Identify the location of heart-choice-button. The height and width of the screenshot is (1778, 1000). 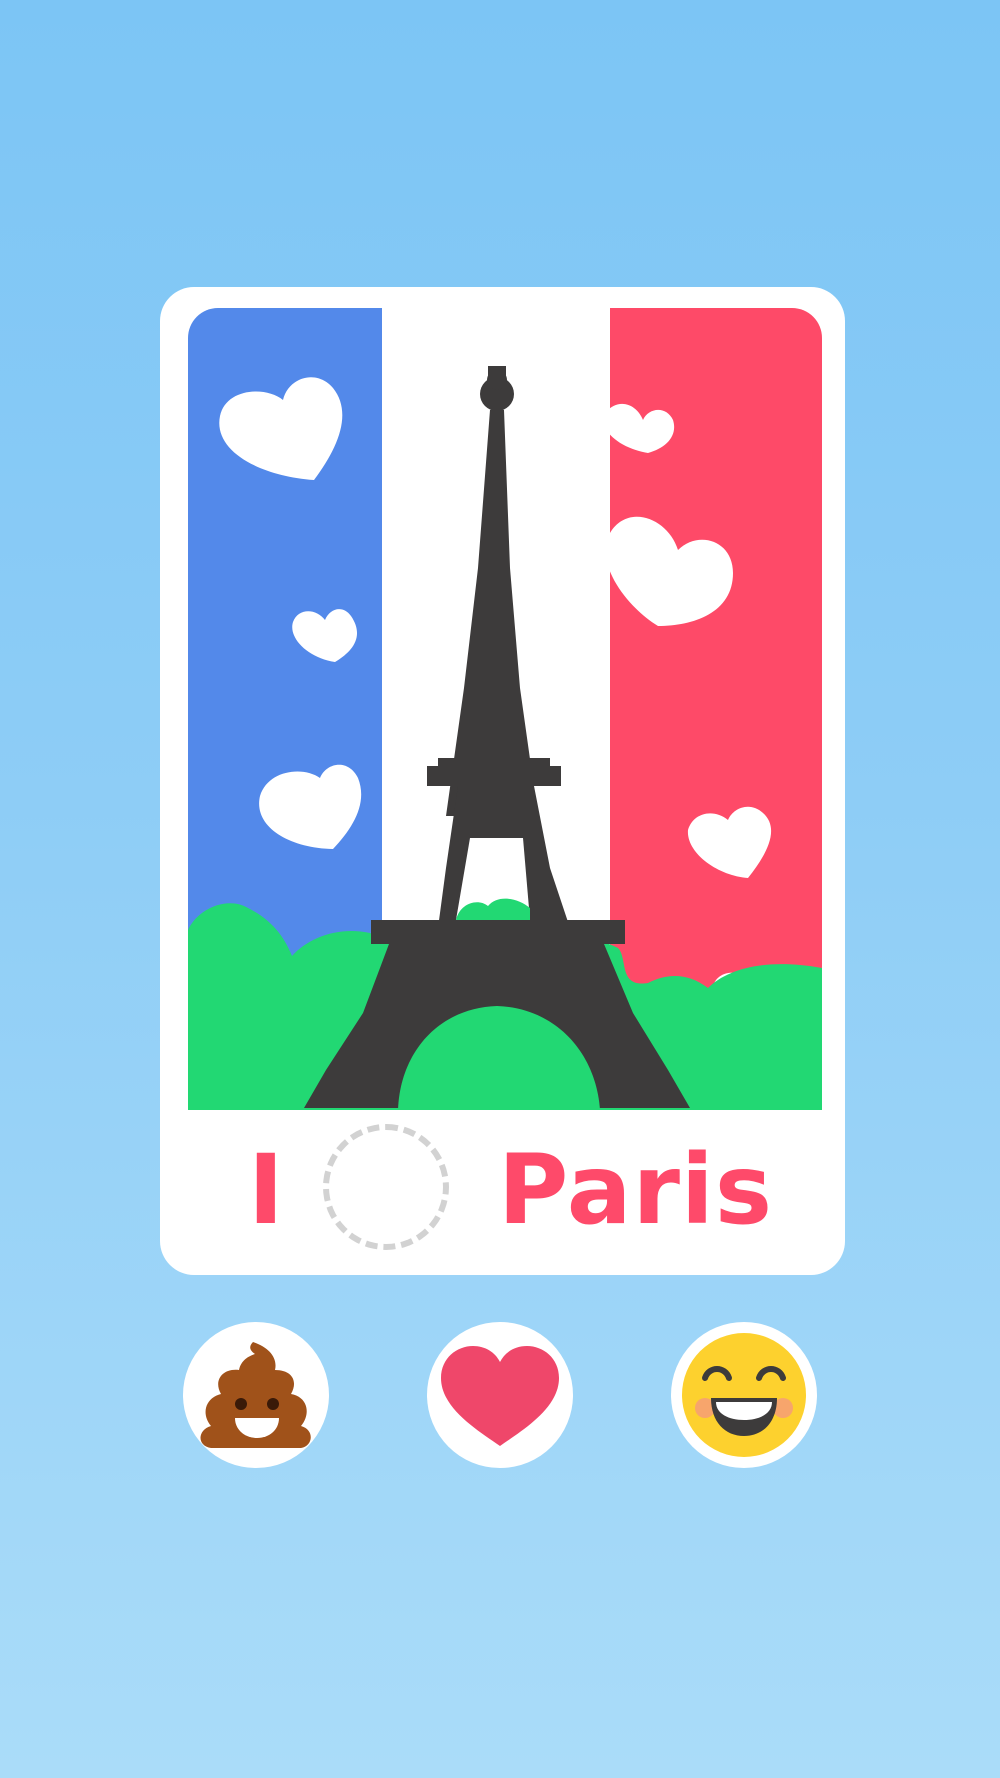
(500, 1395).